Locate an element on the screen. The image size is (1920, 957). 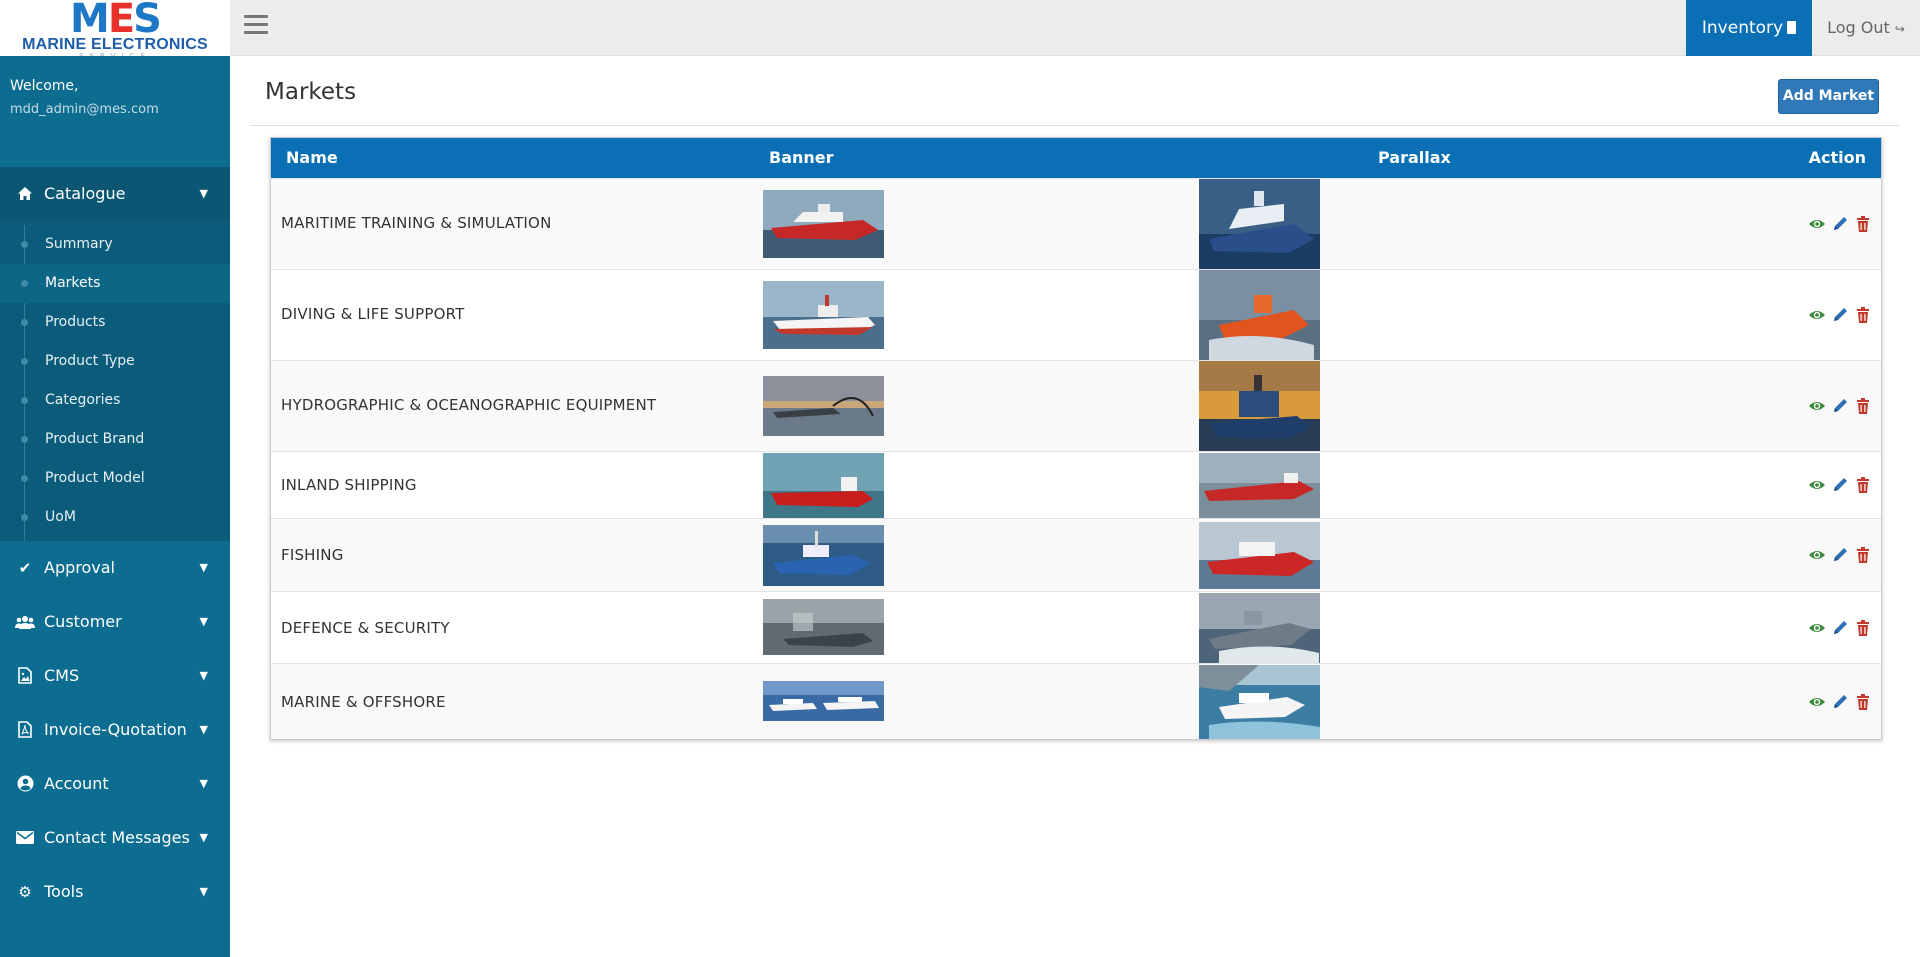
sidebar-item-label: Invoice-Quotation is located at coordinates (115, 729).